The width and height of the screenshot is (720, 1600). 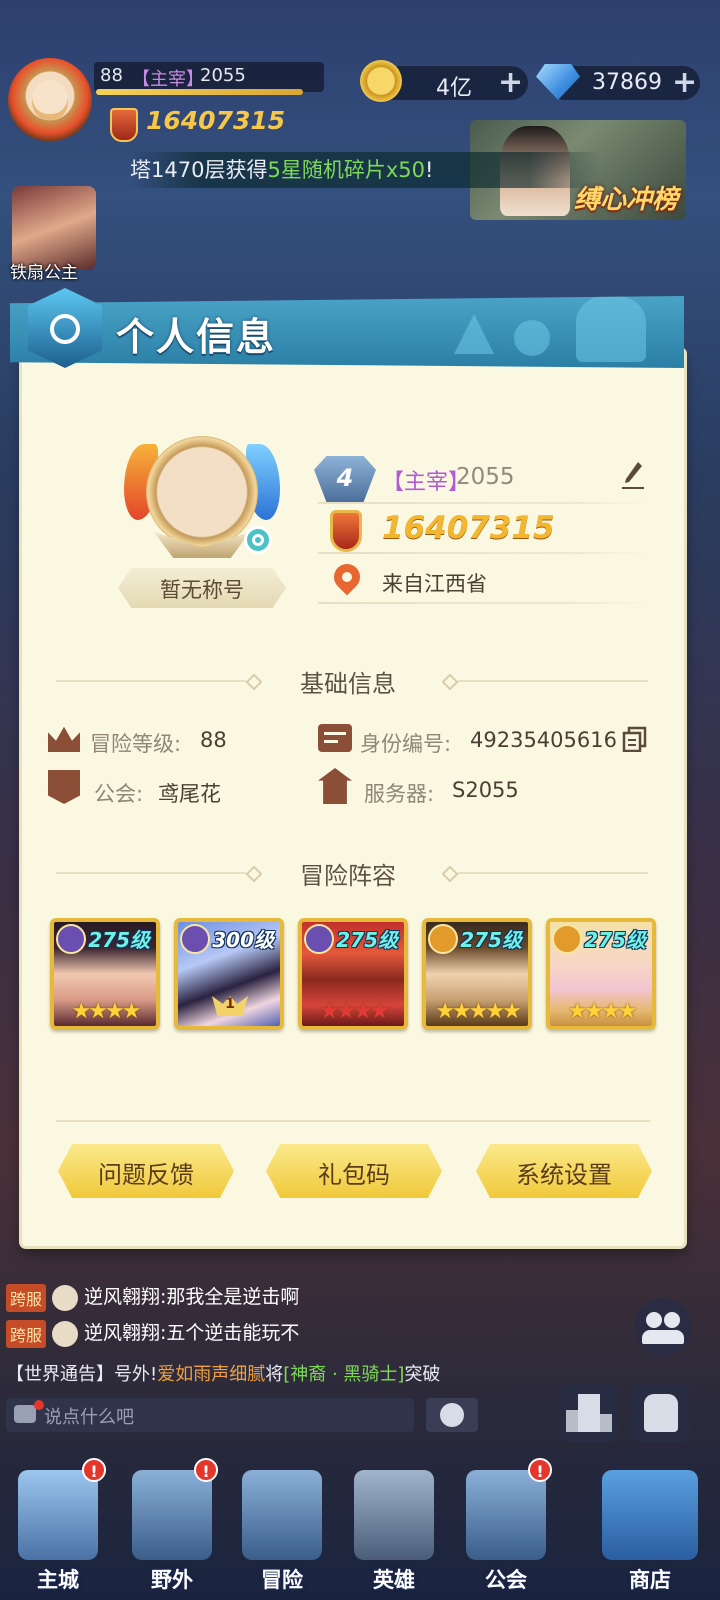 I want to click on hero-card-1: 275级 ★★★★, so click(x=105, y=974).